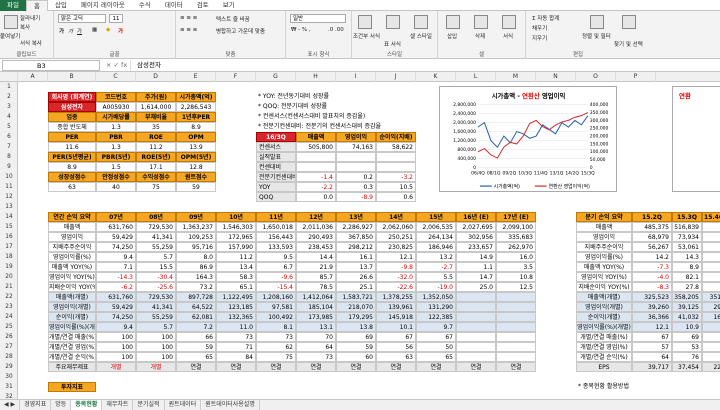  I want to click on quarterly-cell: 56,267, so click(652, 247).